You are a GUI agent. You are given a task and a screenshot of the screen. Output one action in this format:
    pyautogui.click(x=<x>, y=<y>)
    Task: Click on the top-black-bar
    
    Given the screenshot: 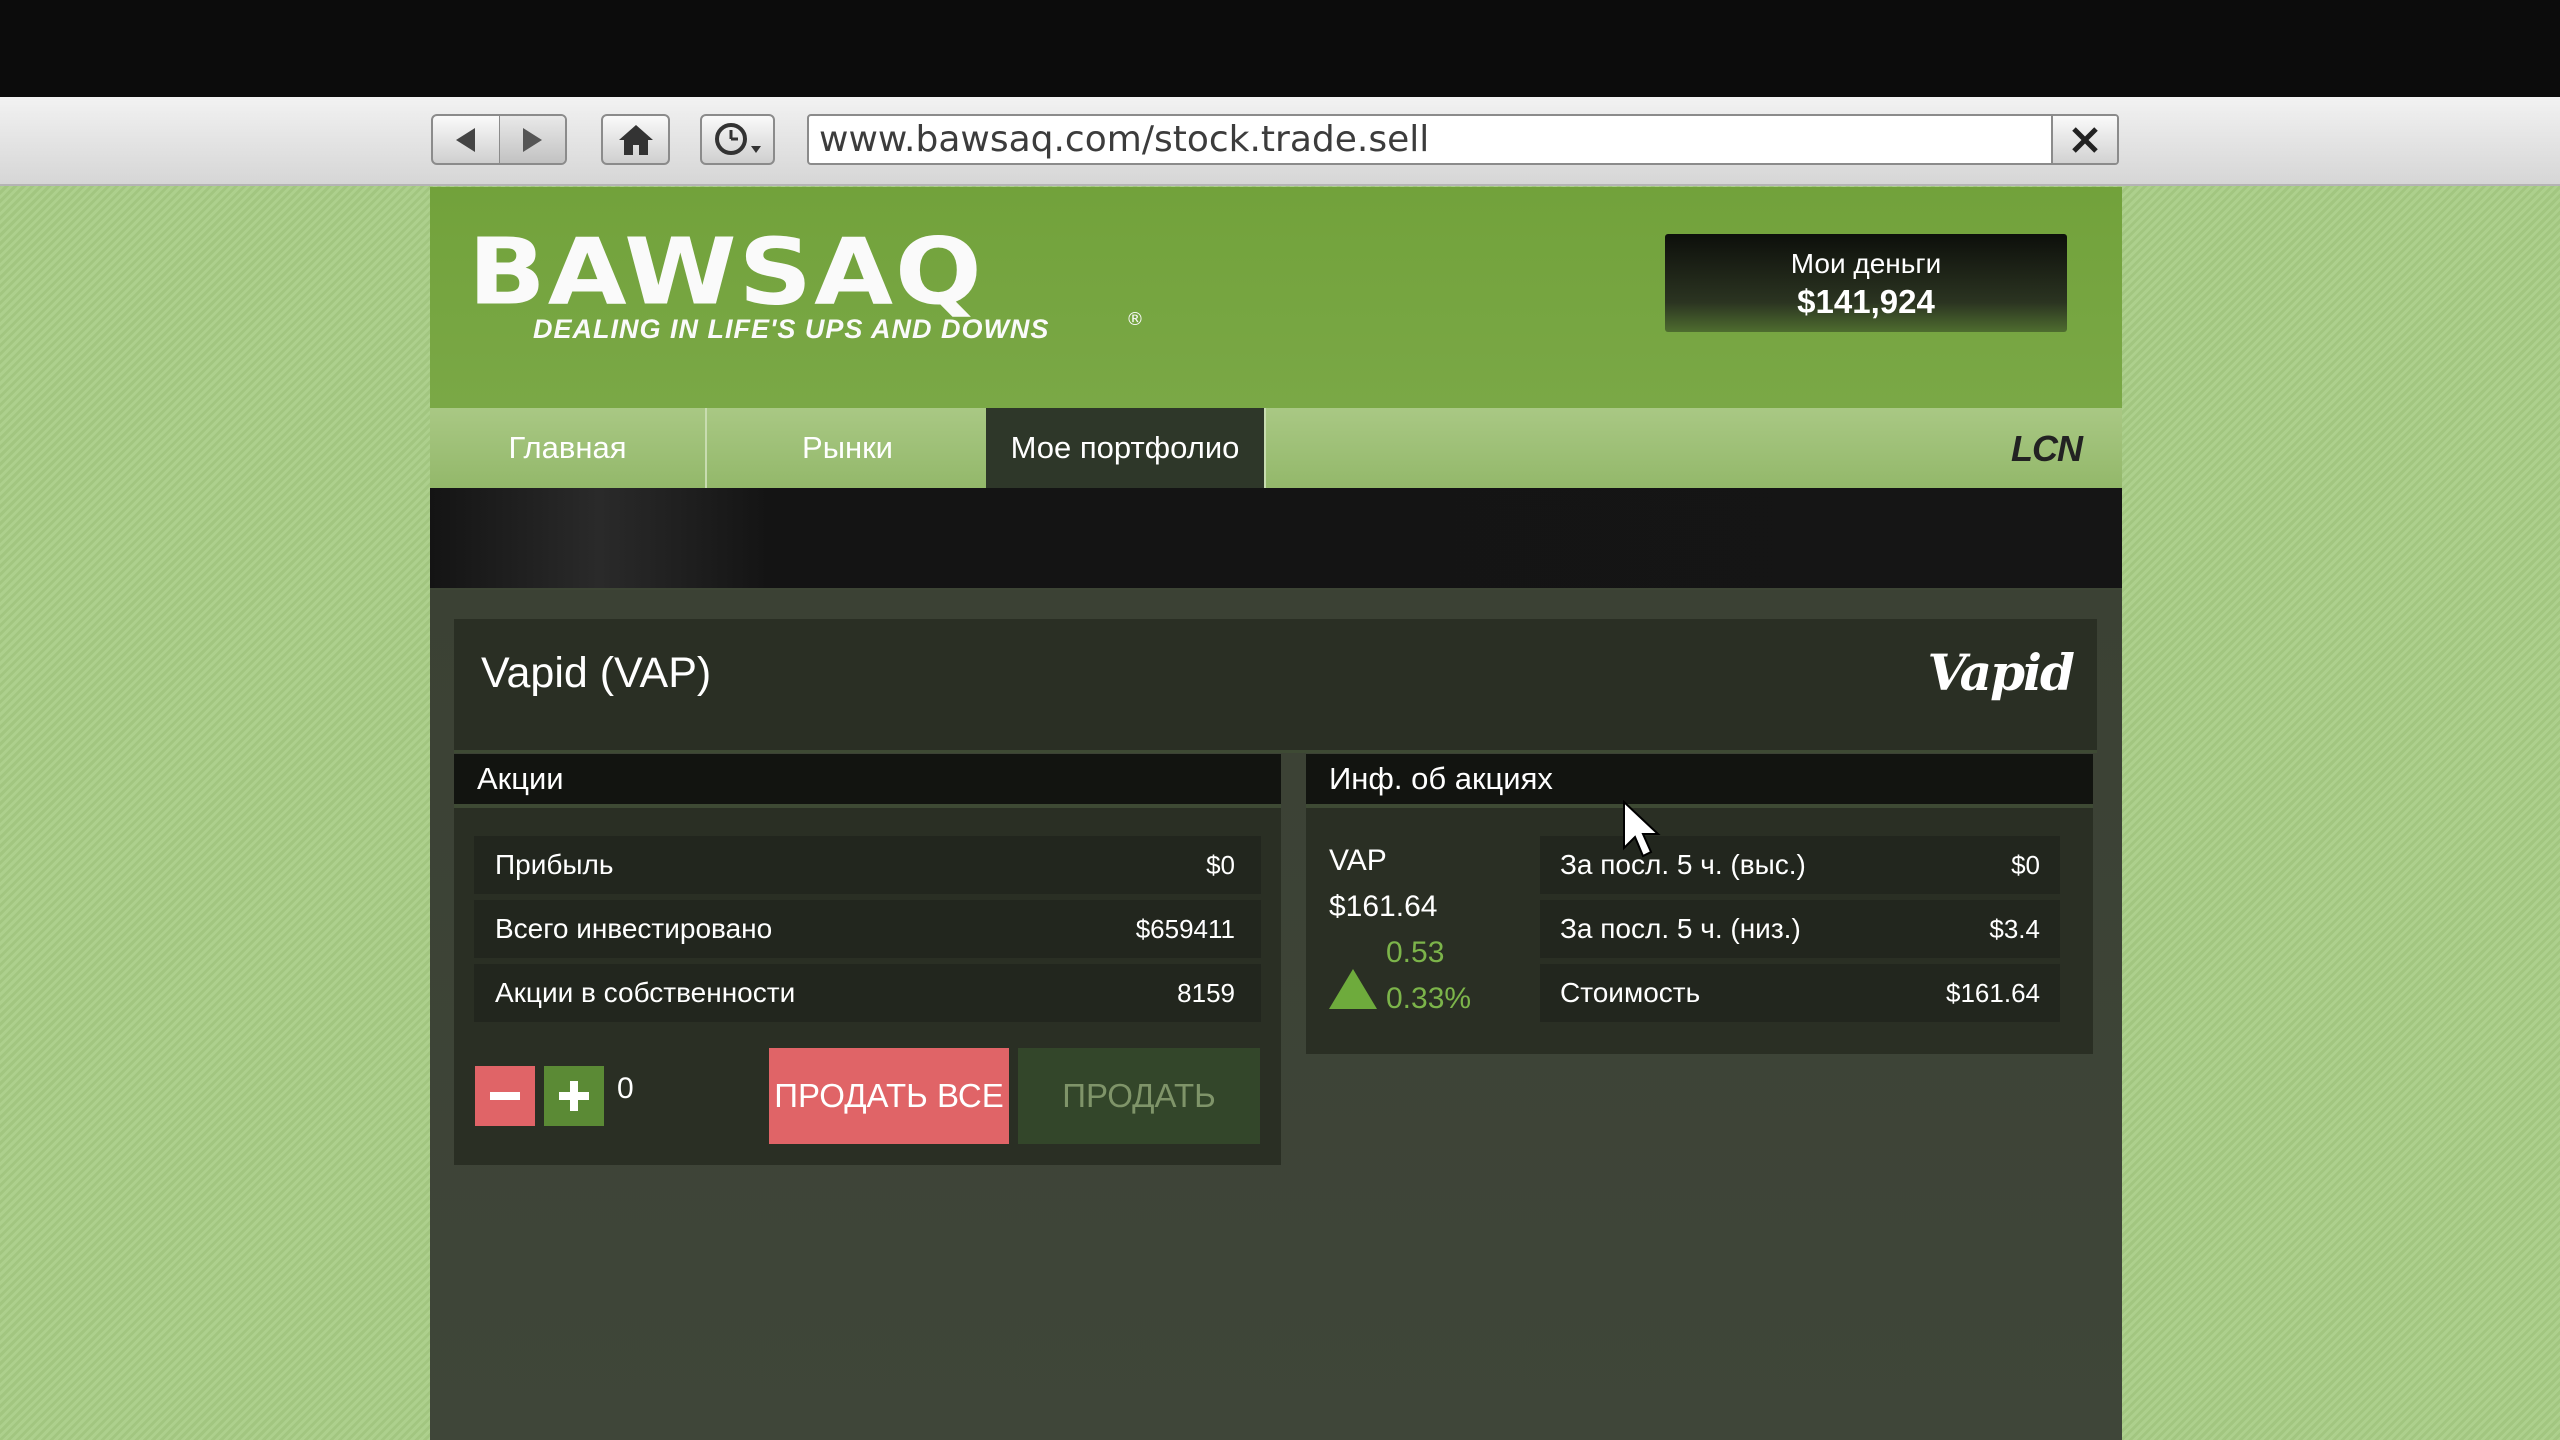 What is the action you would take?
    pyautogui.click(x=1280, y=48)
    